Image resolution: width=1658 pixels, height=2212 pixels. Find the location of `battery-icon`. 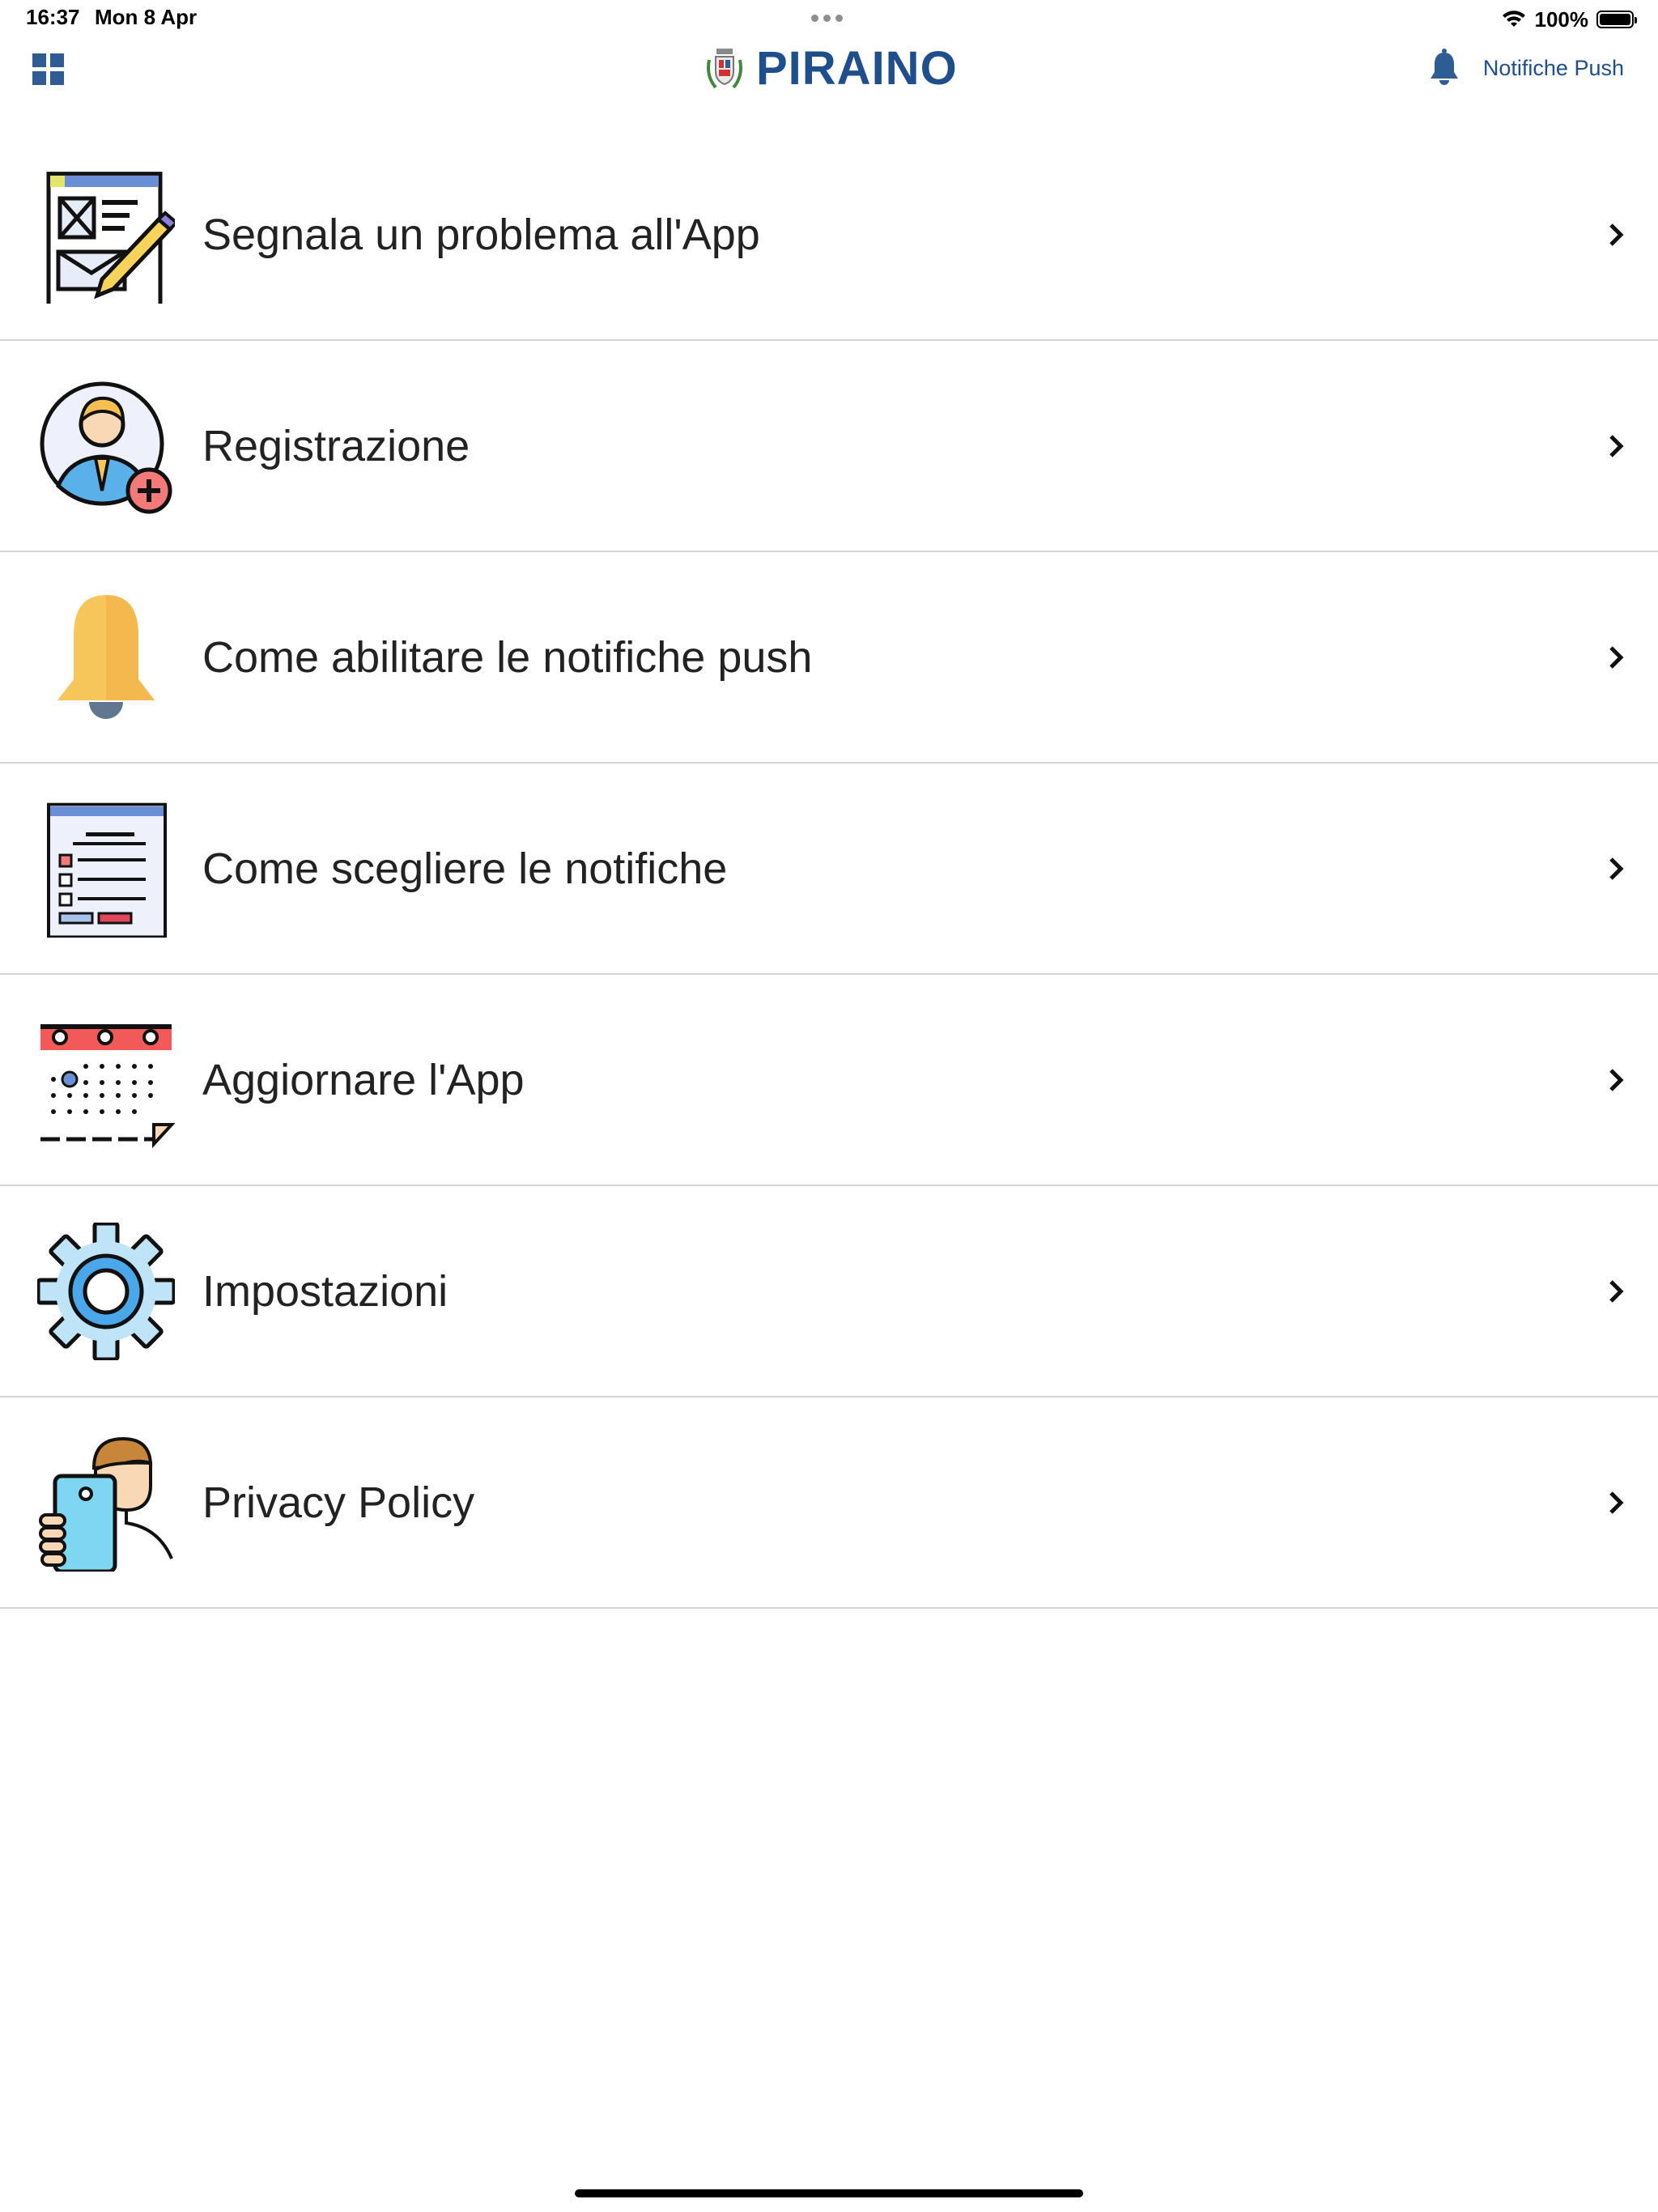

battery-icon is located at coordinates (1616, 19).